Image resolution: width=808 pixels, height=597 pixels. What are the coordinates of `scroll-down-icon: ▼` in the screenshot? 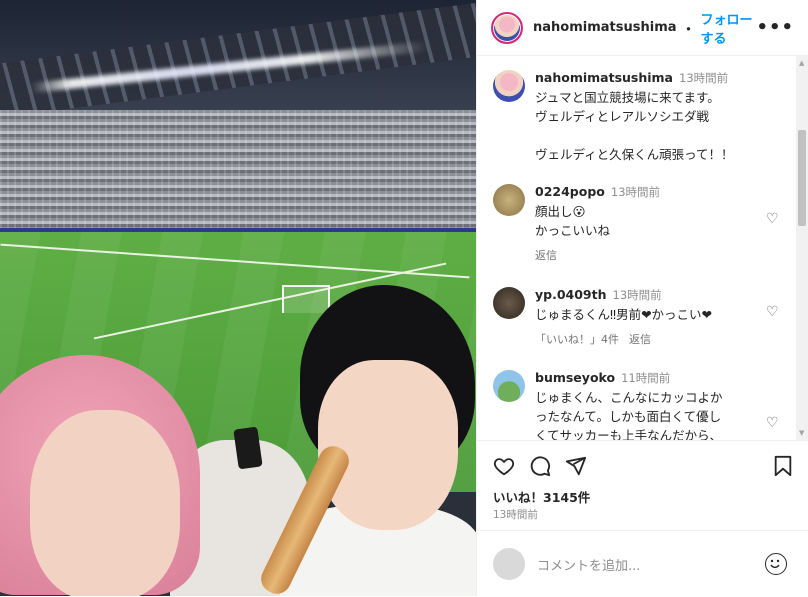 It's located at (801, 433).